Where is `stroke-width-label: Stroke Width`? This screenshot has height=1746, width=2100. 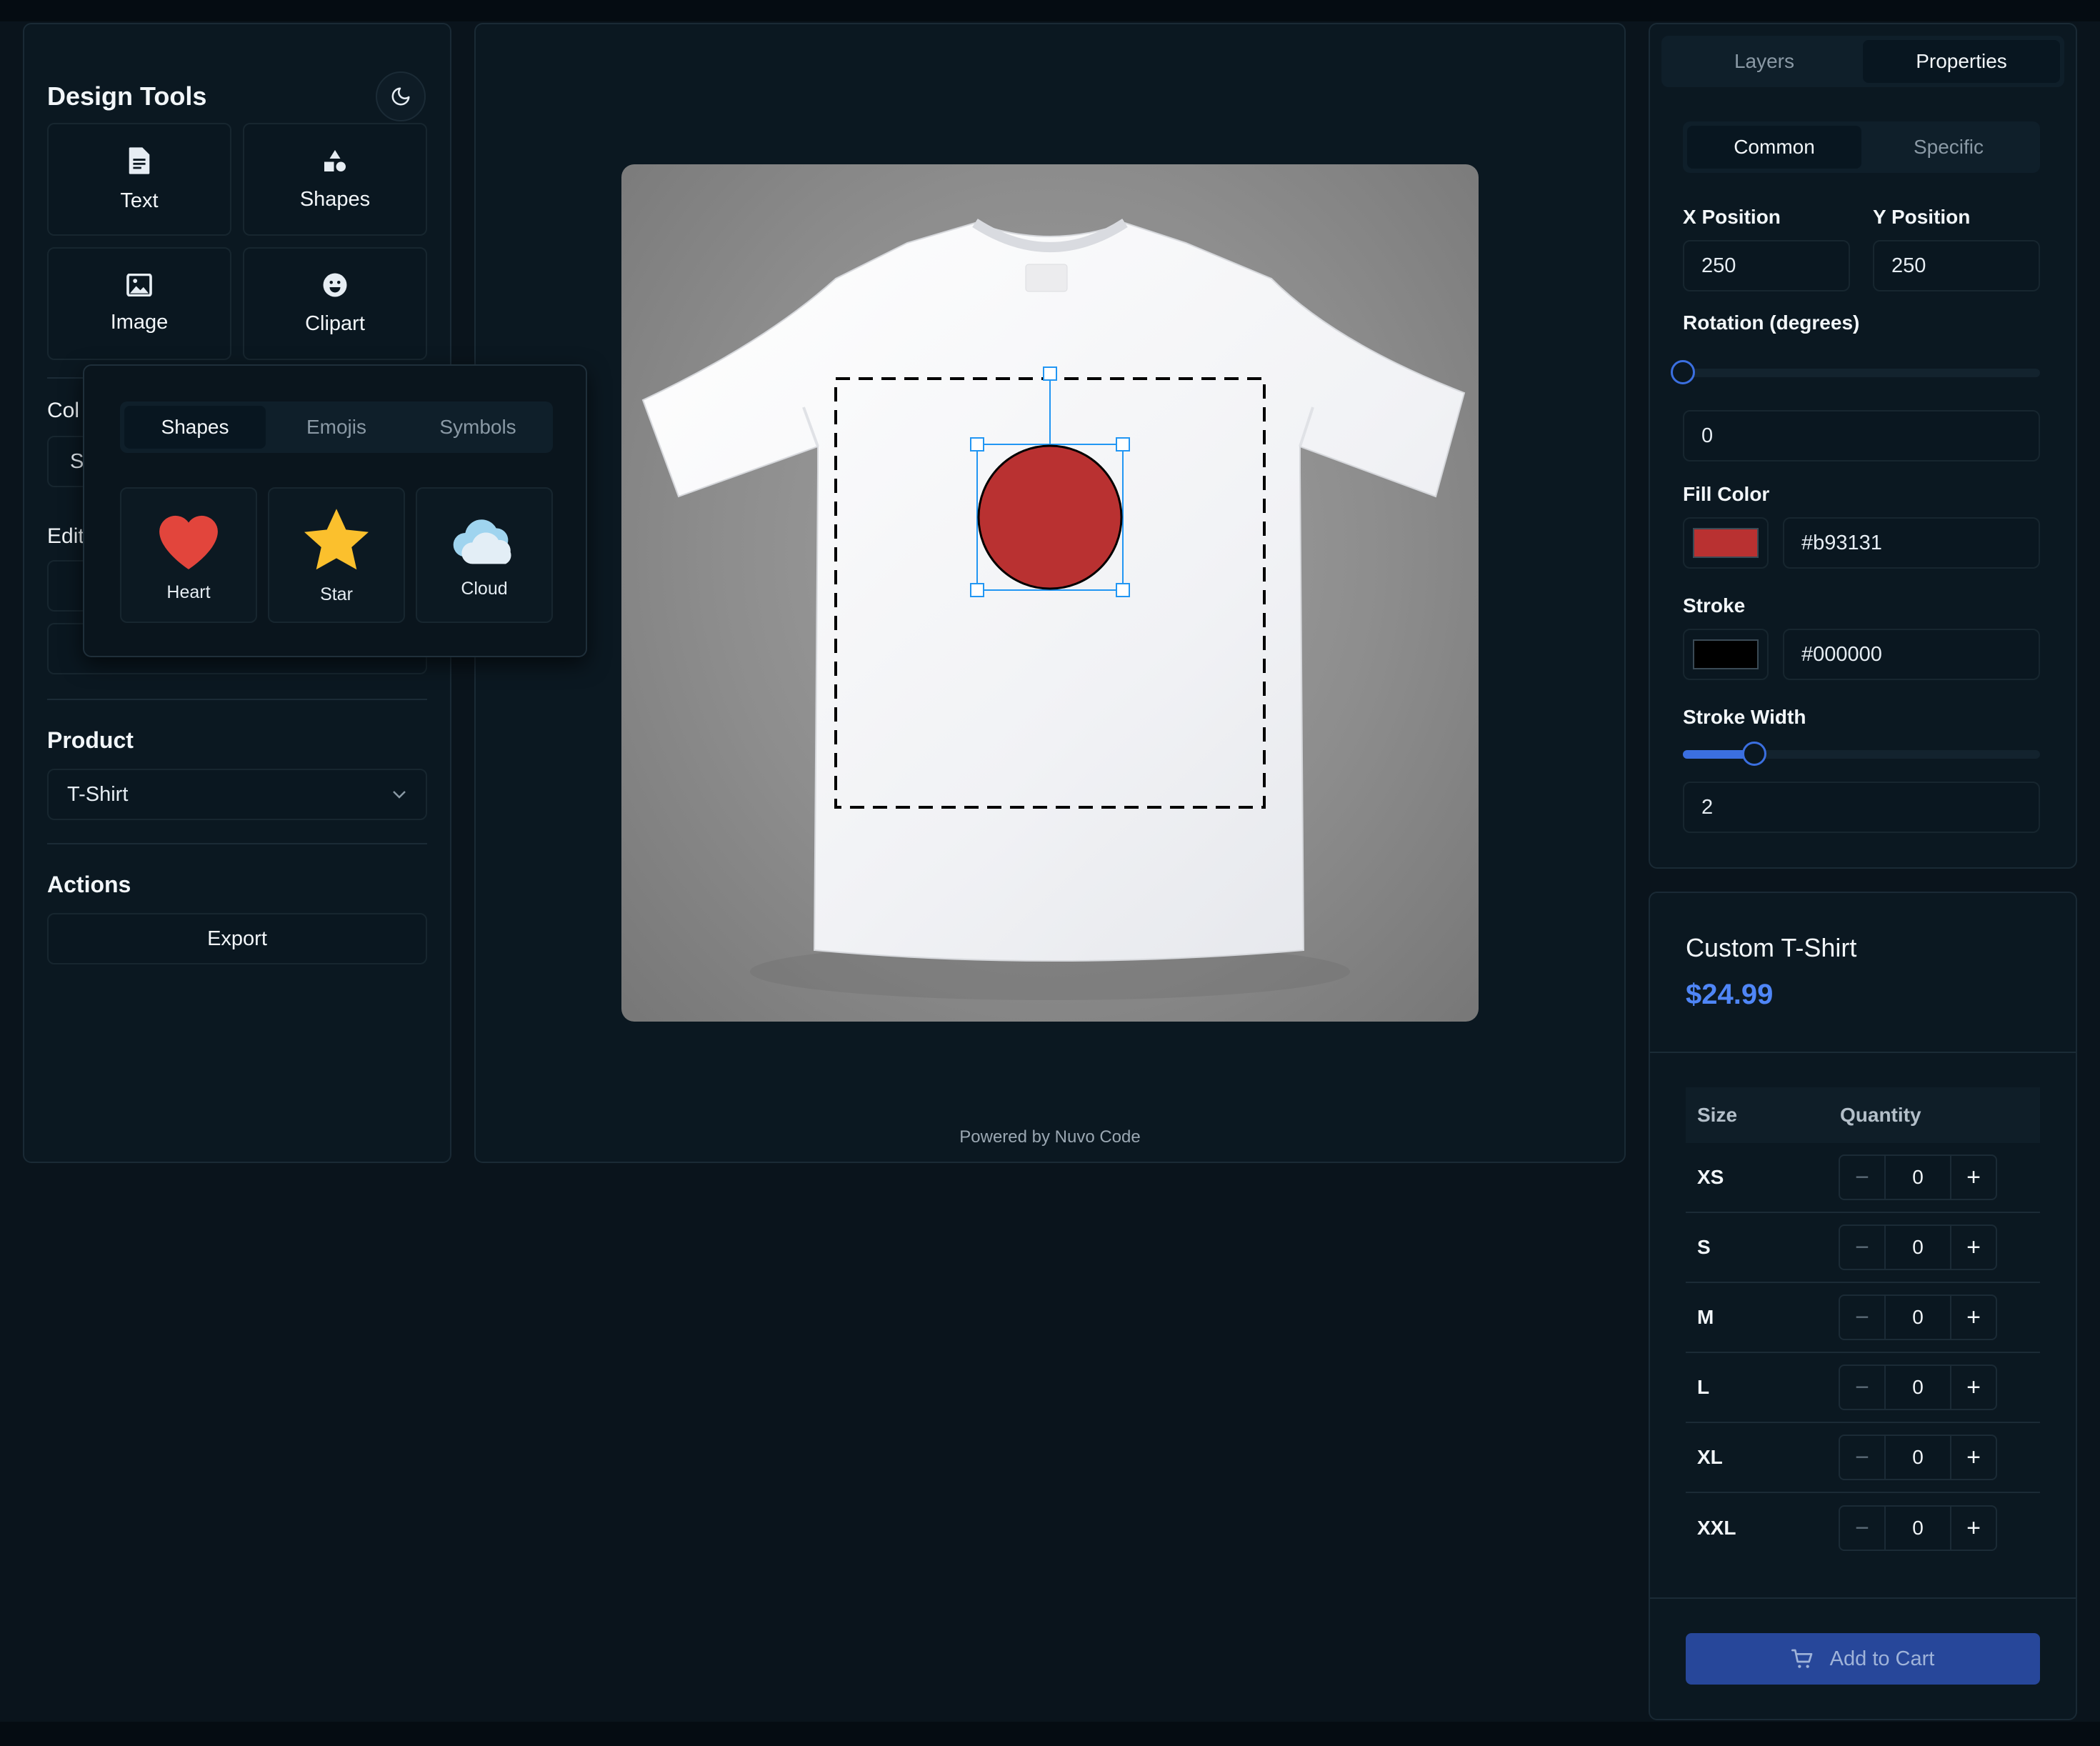 stroke-width-label: Stroke Width is located at coordinates (1744, 717).